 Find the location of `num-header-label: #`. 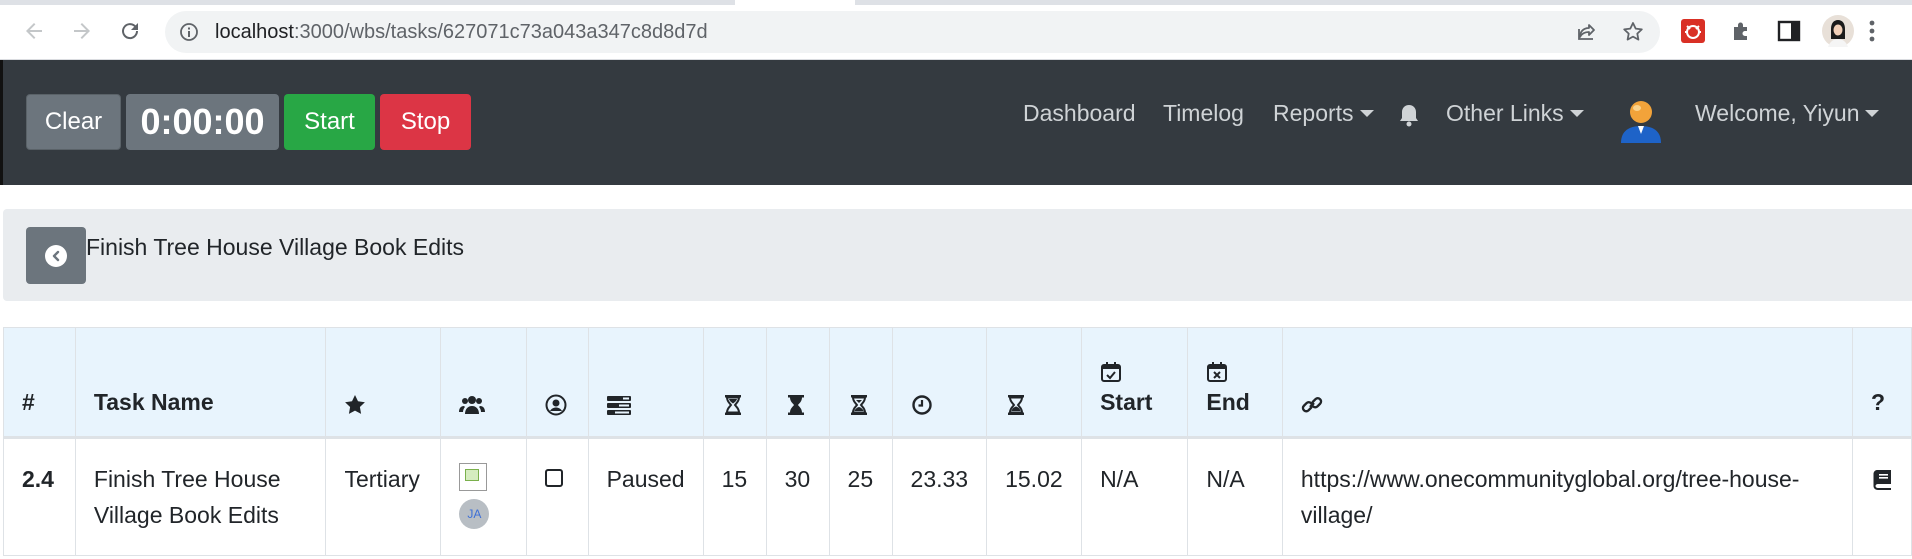

num-header-label: # is located at coordinates (28, 402).